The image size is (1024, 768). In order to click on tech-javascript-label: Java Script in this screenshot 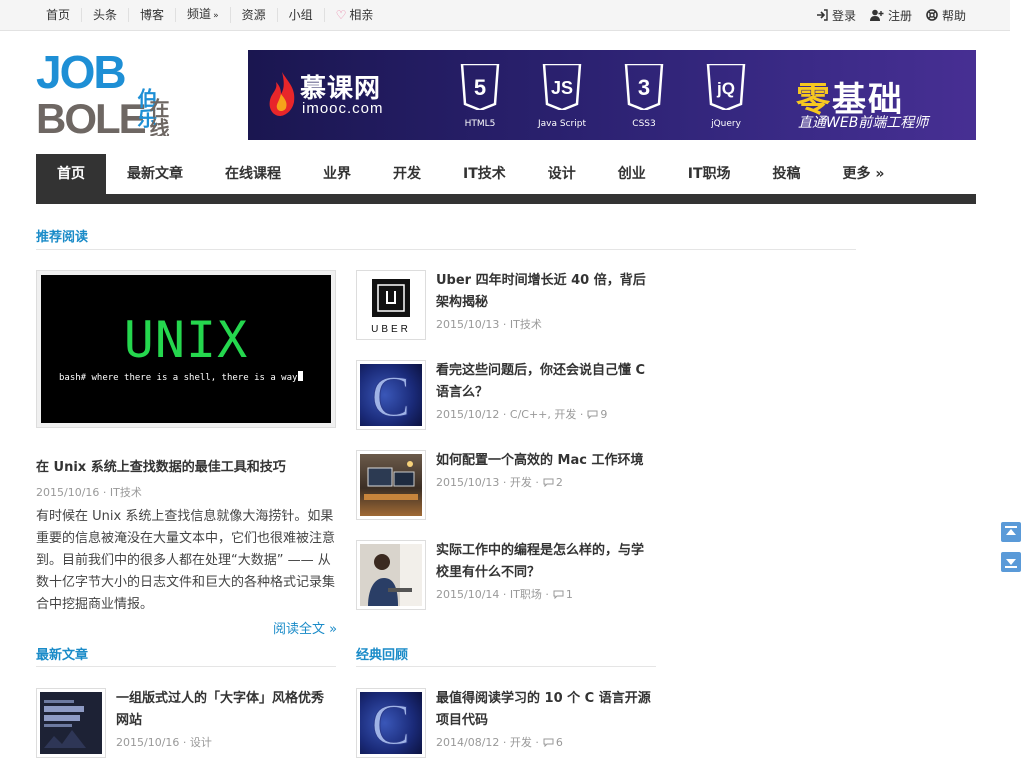, I will do `click(562, 124)`.